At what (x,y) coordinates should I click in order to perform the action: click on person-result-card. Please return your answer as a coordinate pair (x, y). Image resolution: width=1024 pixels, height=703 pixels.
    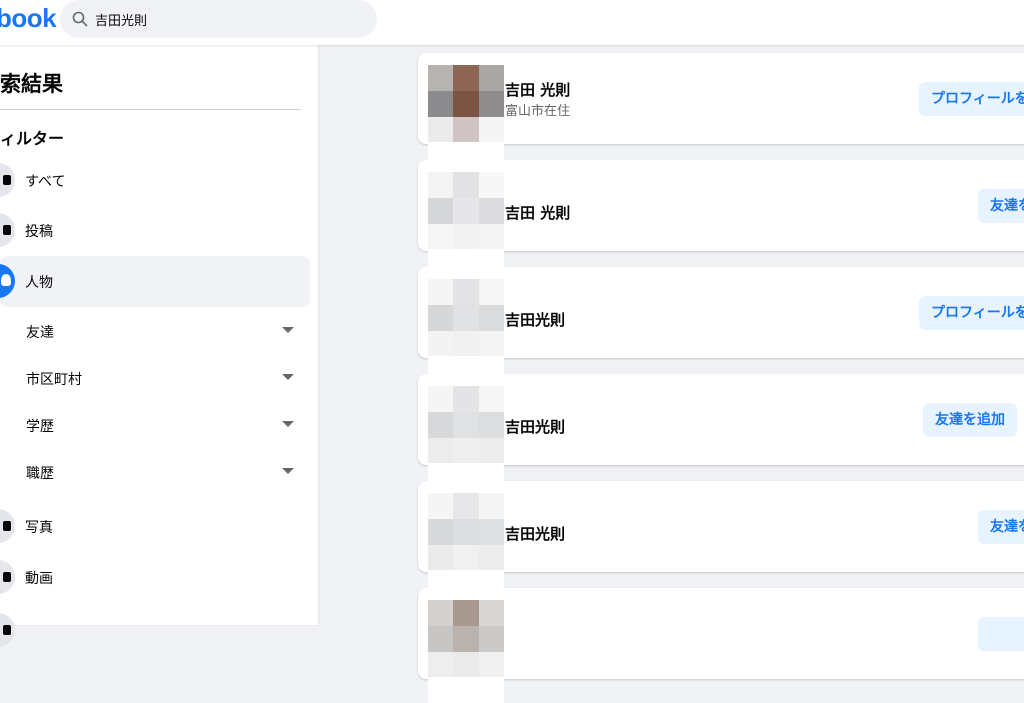
    Looking at the image, I should click on (721, 645).